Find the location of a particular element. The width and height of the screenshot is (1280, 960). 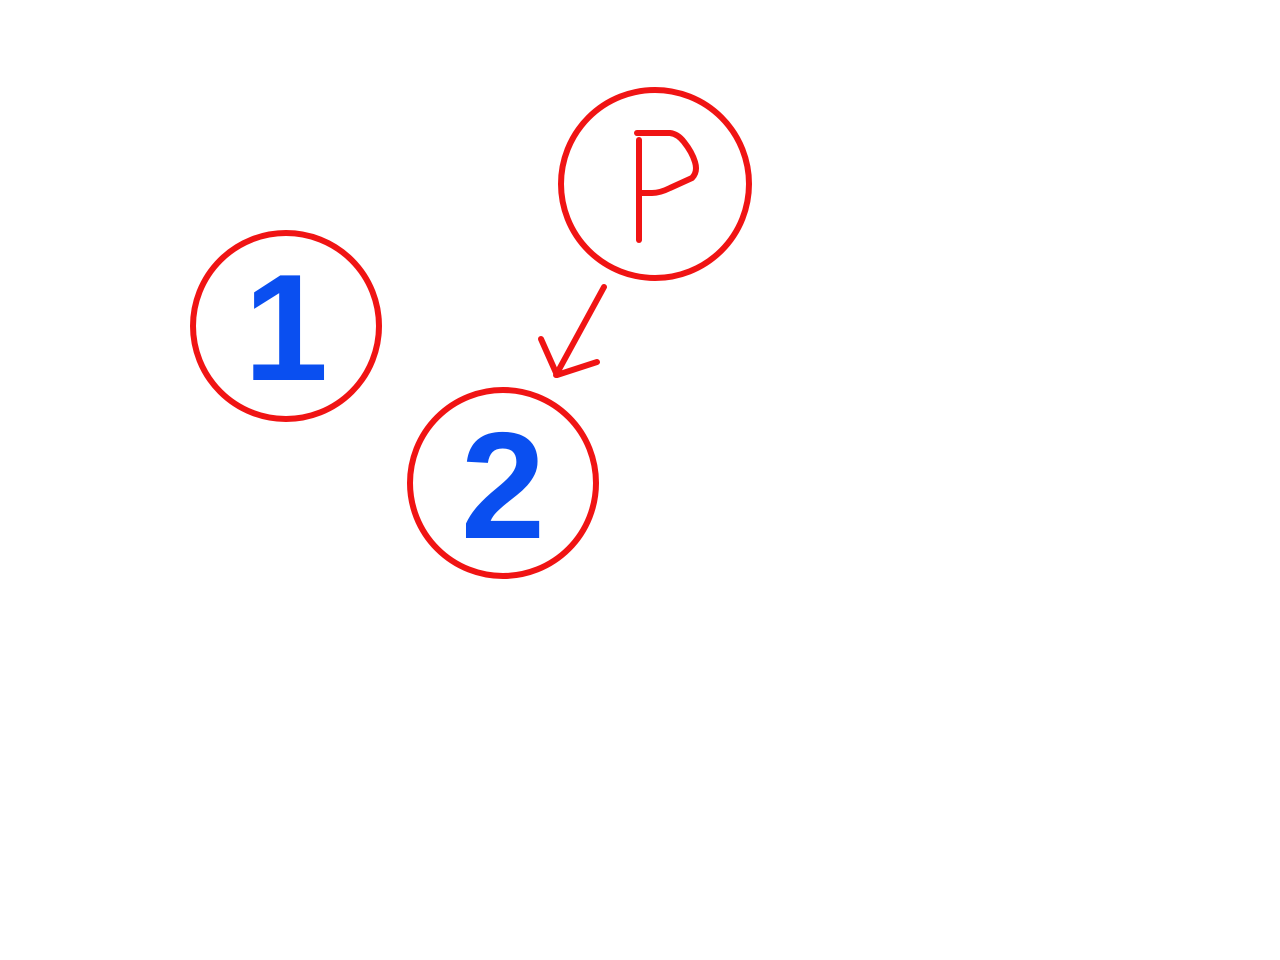

pointer-node-circle is located at coordinates (655, 184).